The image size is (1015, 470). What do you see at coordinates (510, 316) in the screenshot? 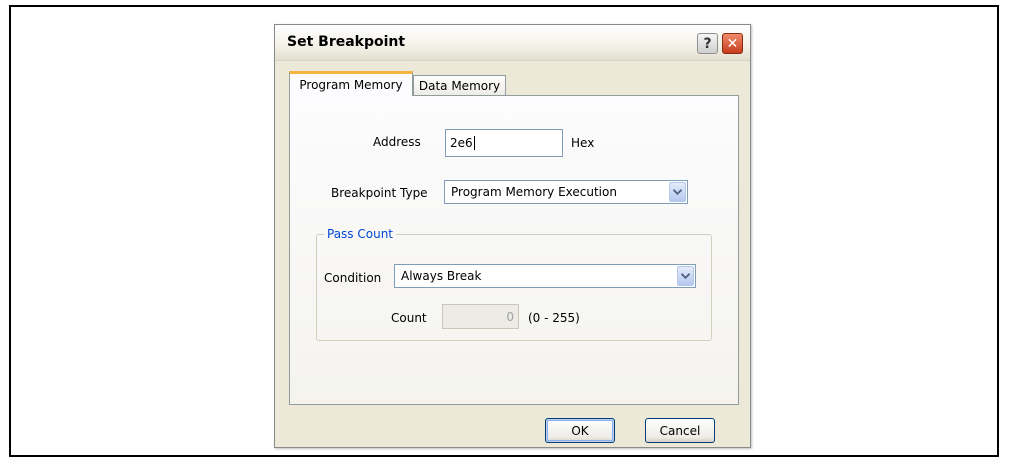
I see `count-value: 0` at bounding box center [510, 316].